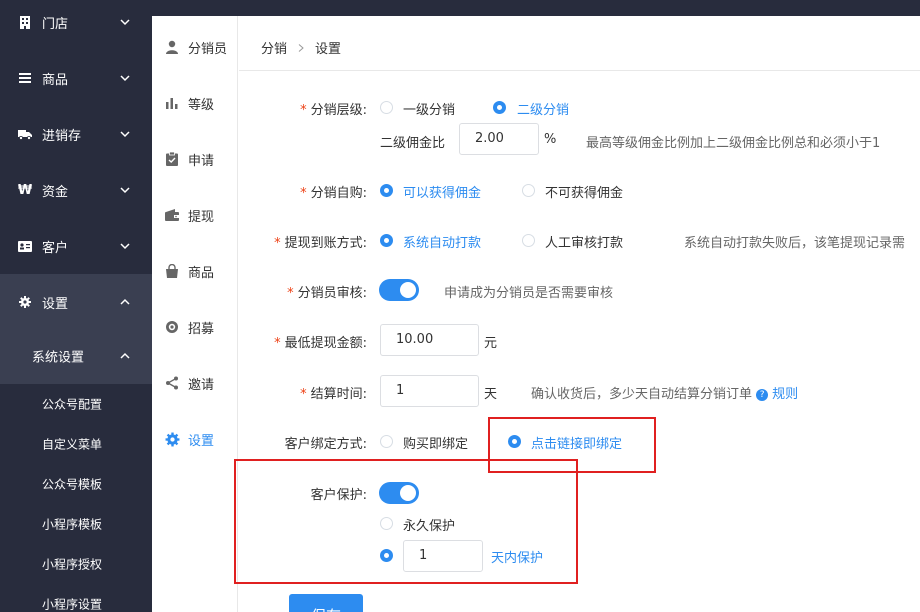  What do you see at coordinates (499, 107) in the screenshot?
I see `level-option-2-radio` at bounding box center [499, 107].